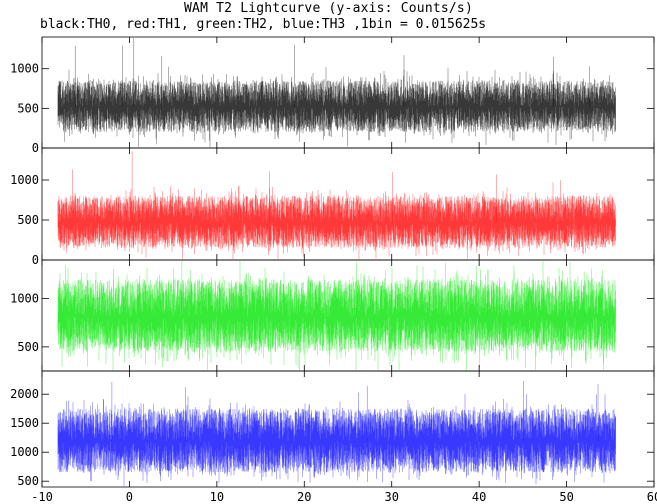 Image resolution: width=657 pixels, height=504 pixels. What do you see at coordinates (391, 497) in the screenshot?
I see `x-tick-label: 30` at bounding box center [391, 497].